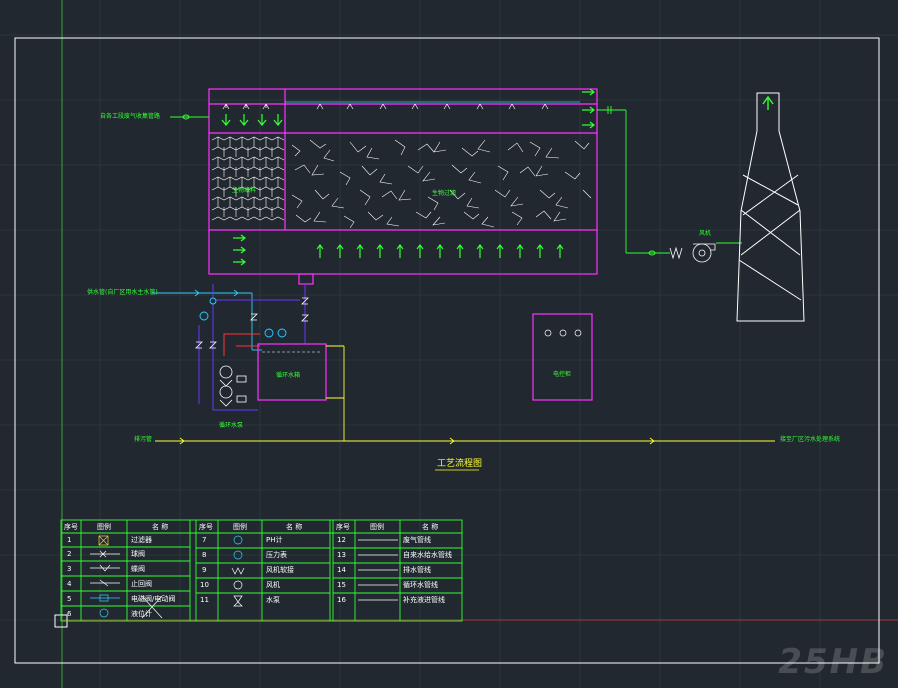 This screenshot has height=688, width=898. What do you see at coordinates (669, 181) in the screenshot?
I see `exhaust-outlet-line` at bounding box center [669, 181].